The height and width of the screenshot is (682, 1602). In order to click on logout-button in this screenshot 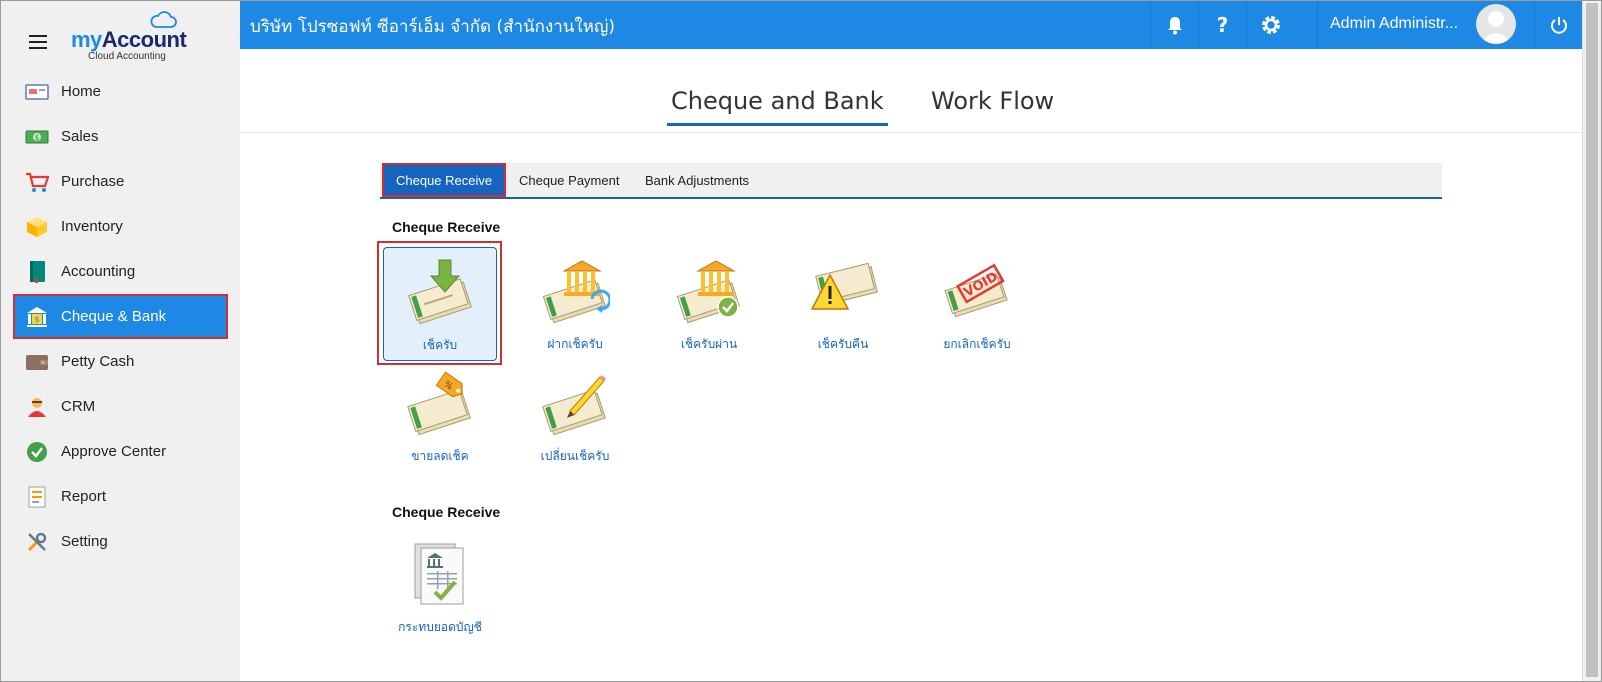, I will do `click(1558, 25)`.